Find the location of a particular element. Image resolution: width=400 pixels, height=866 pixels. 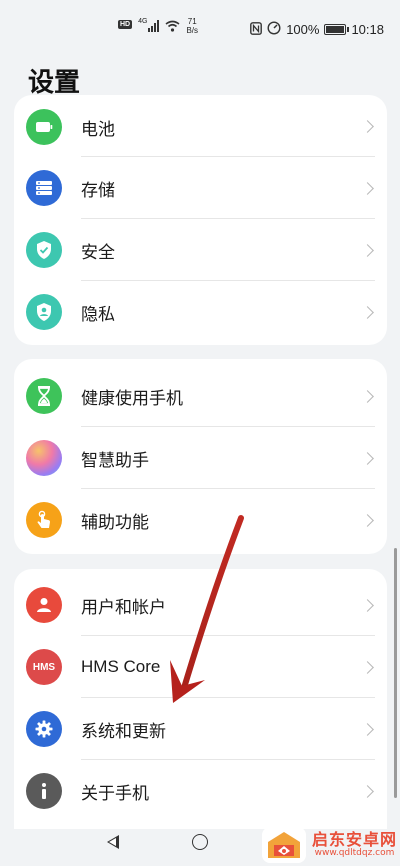

settings-item-security: 安全 is located at coordinates (200, 250).